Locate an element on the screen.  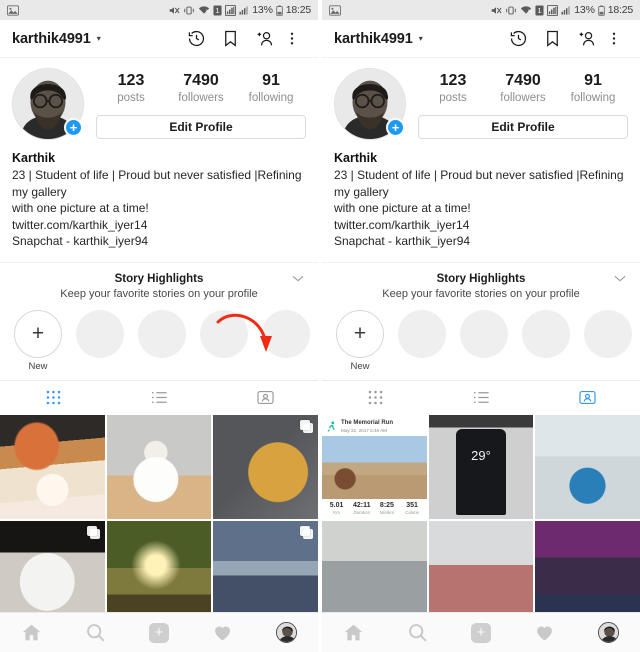
status-bar-left is located at coordinates (335, 10).